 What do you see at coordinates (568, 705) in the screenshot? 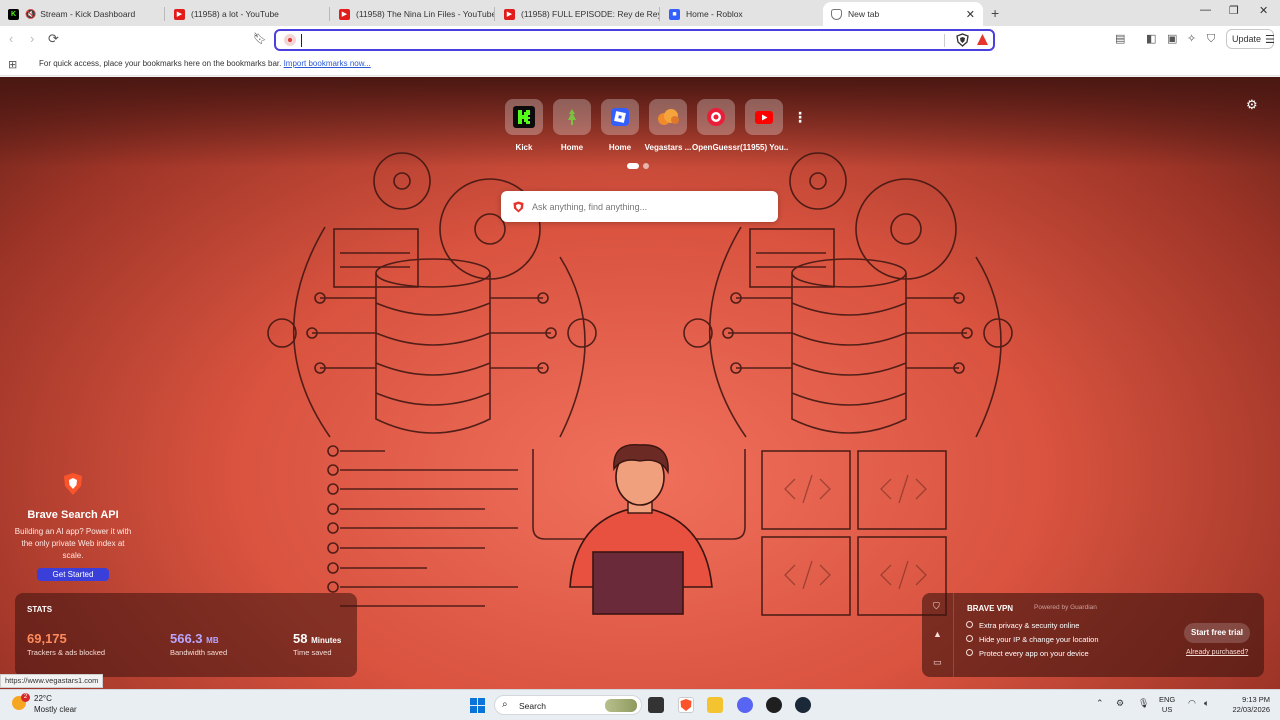
I see `taskbar-search: ⌕ Search` at bounding box center [568, 705].